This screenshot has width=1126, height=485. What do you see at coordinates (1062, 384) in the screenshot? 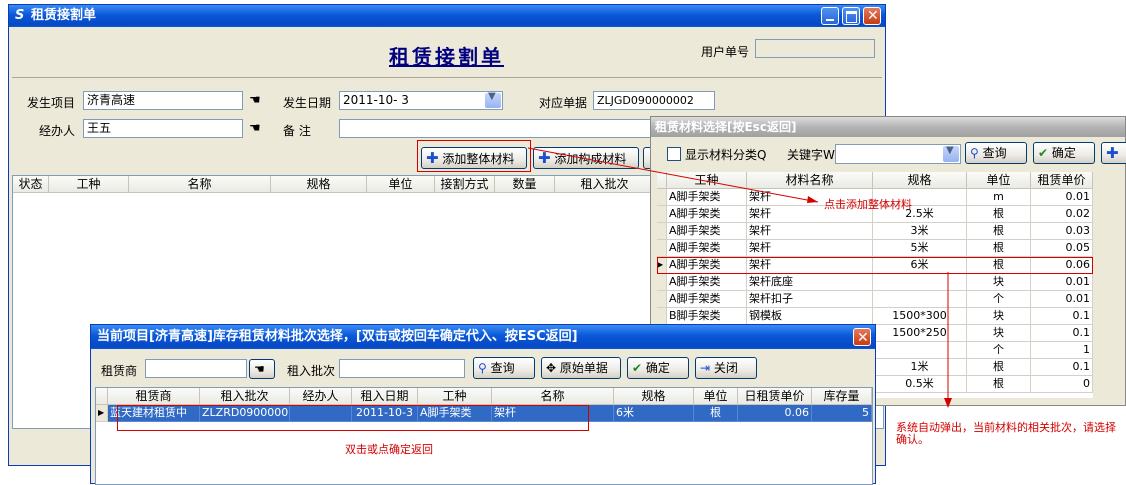
I see `material-cell-price: 0` at bounding box center [1062, 384].